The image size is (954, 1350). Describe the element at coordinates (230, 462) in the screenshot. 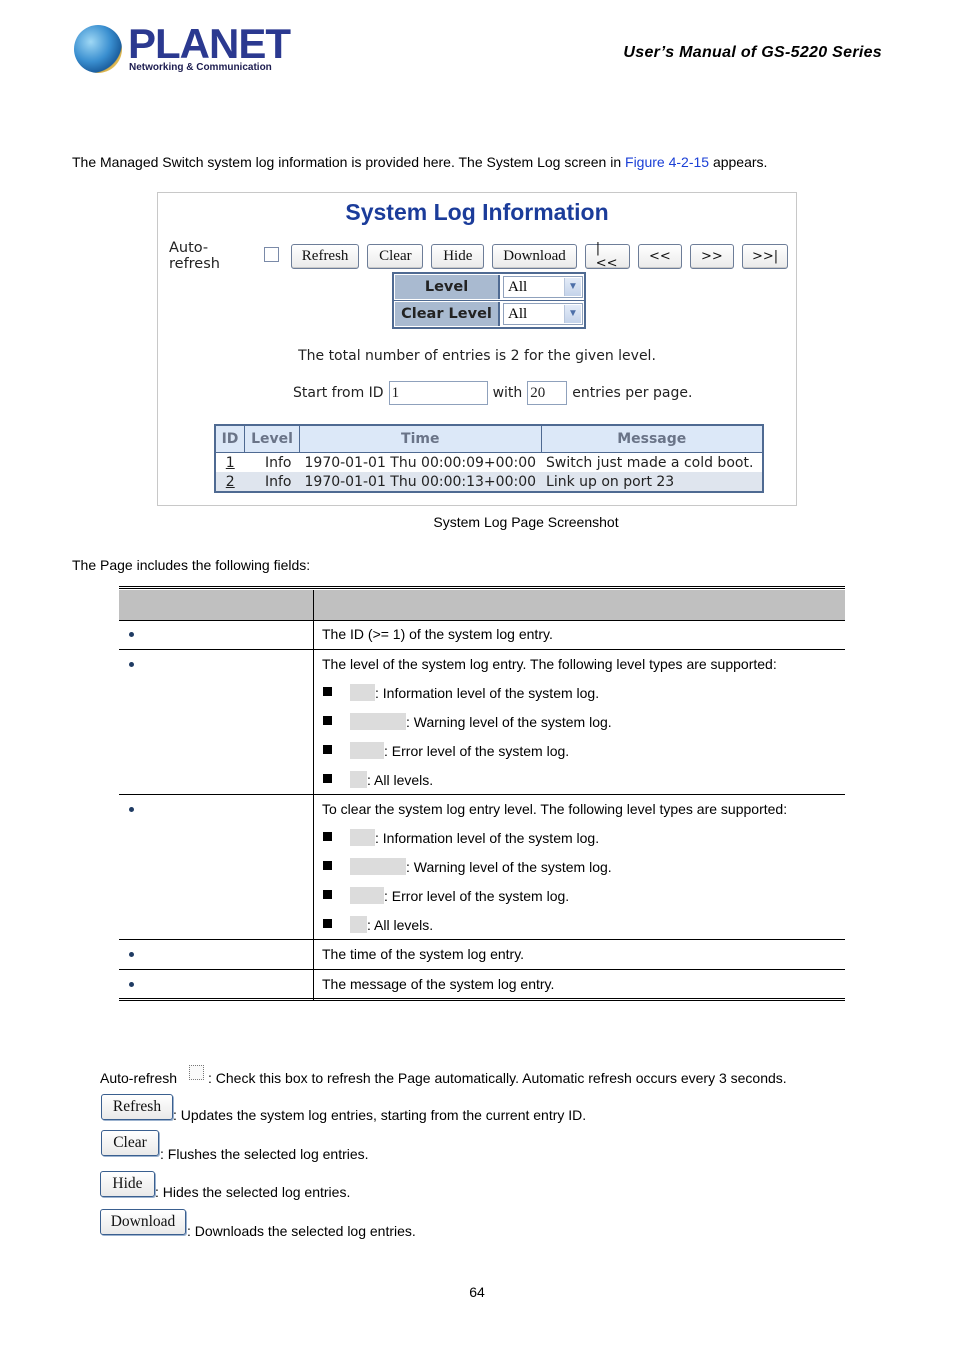

I see `log-id-link: 1` at that location.